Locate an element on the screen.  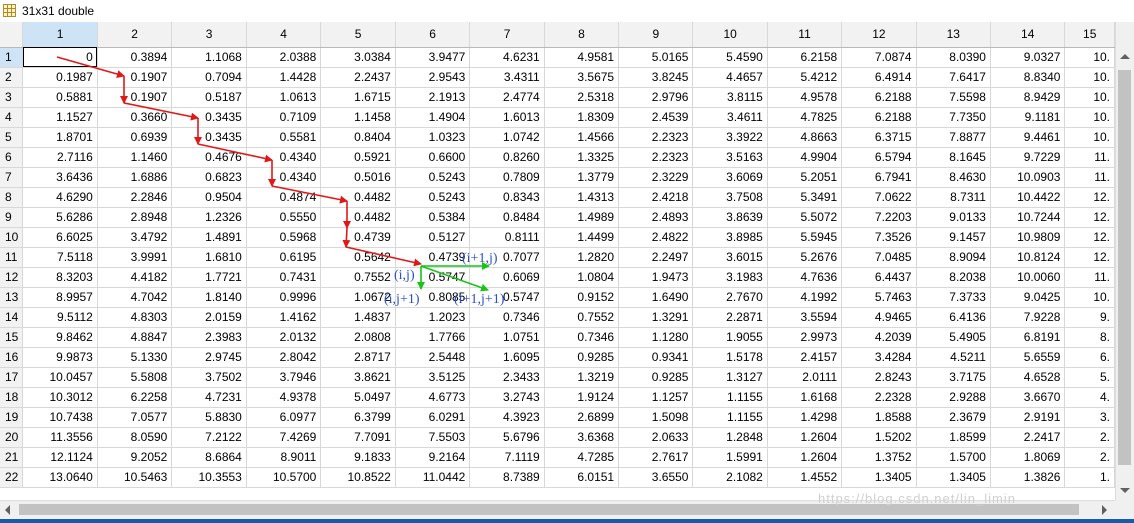
table-cell: 1.8701 is located at coordinates (60, 137).